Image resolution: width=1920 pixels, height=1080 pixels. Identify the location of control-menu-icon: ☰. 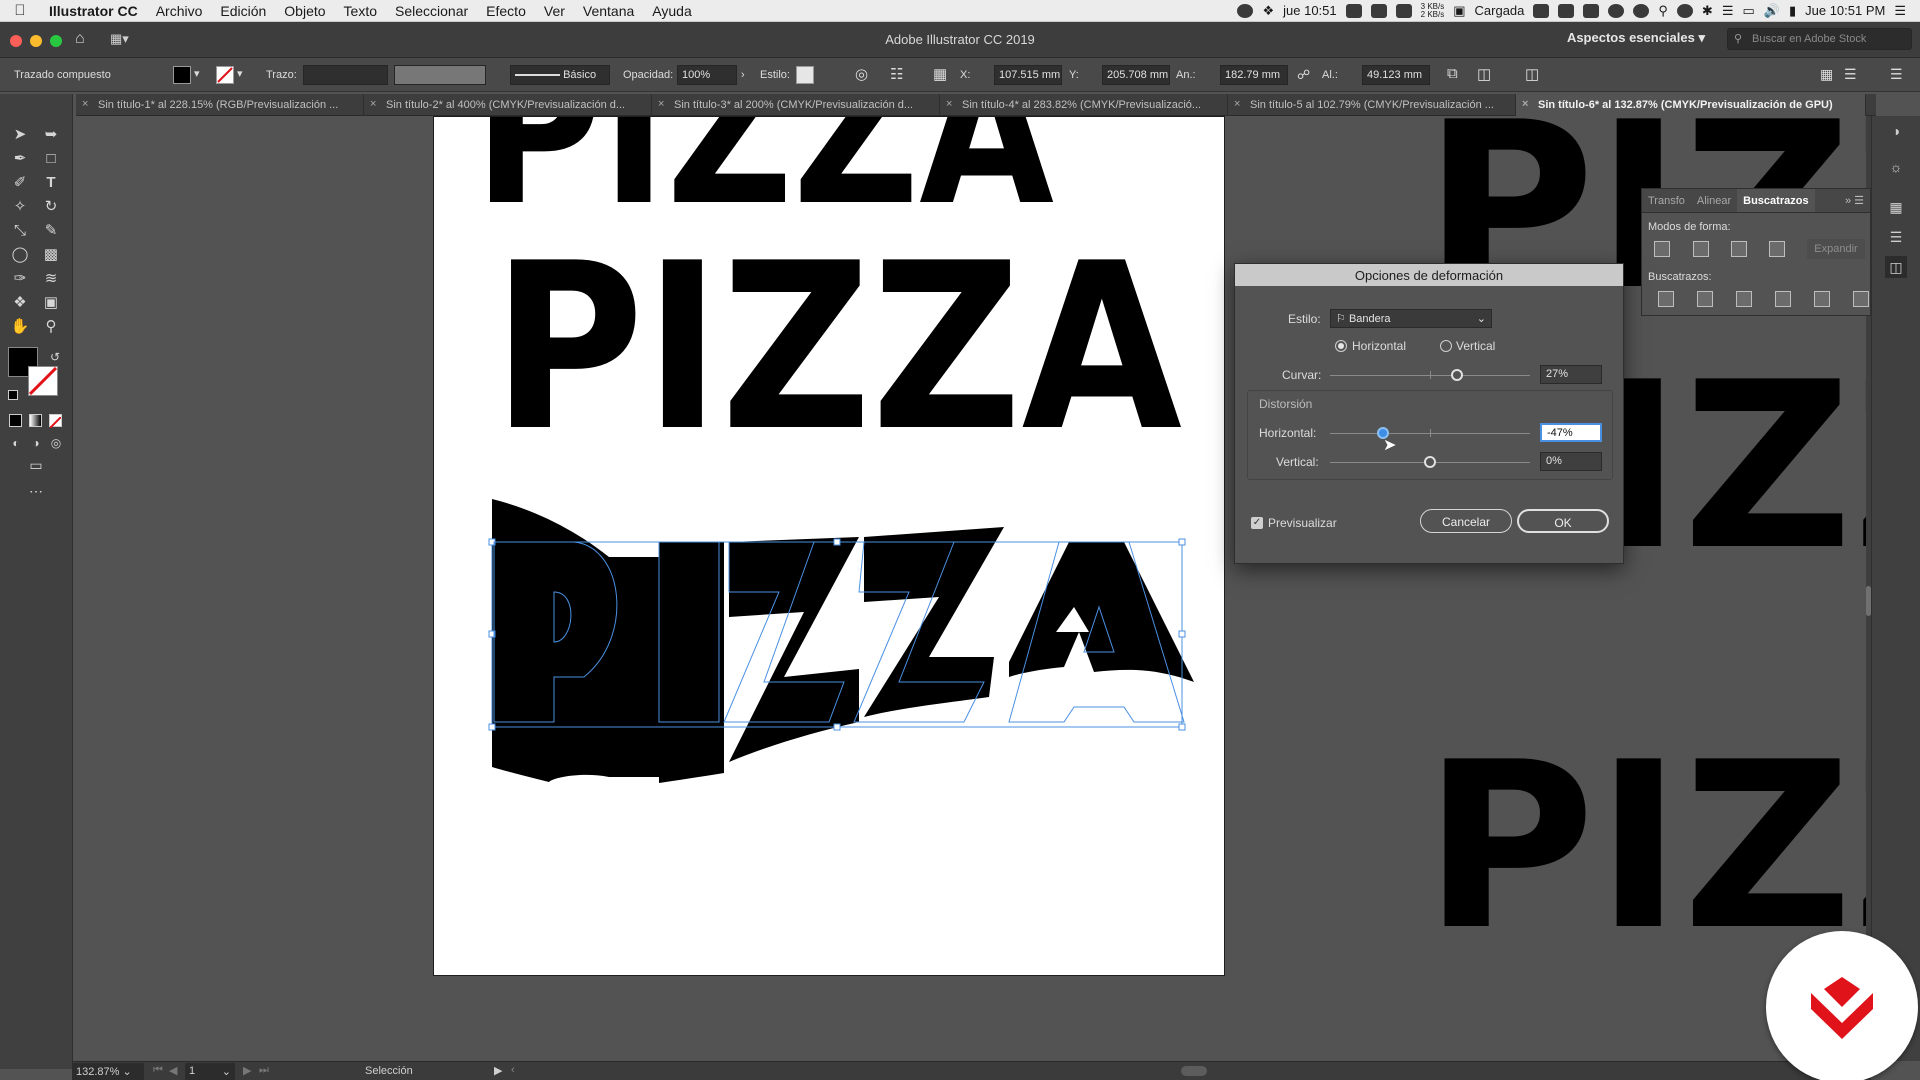
(1896, 74).